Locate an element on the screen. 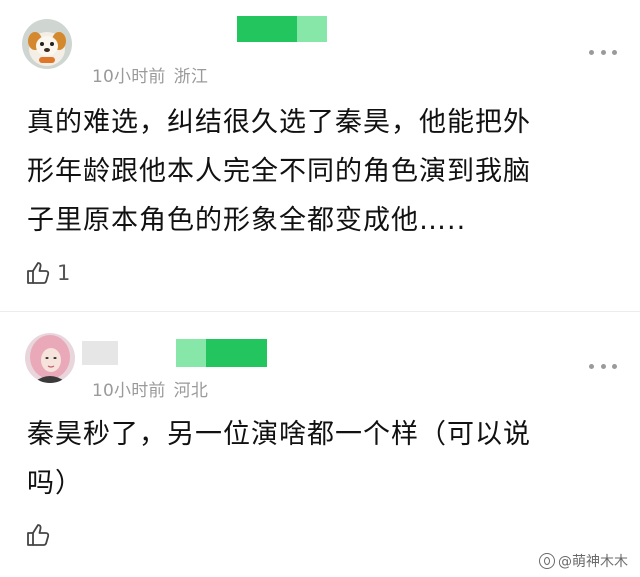  like-count: 1 is located at coordinates (64, 273).